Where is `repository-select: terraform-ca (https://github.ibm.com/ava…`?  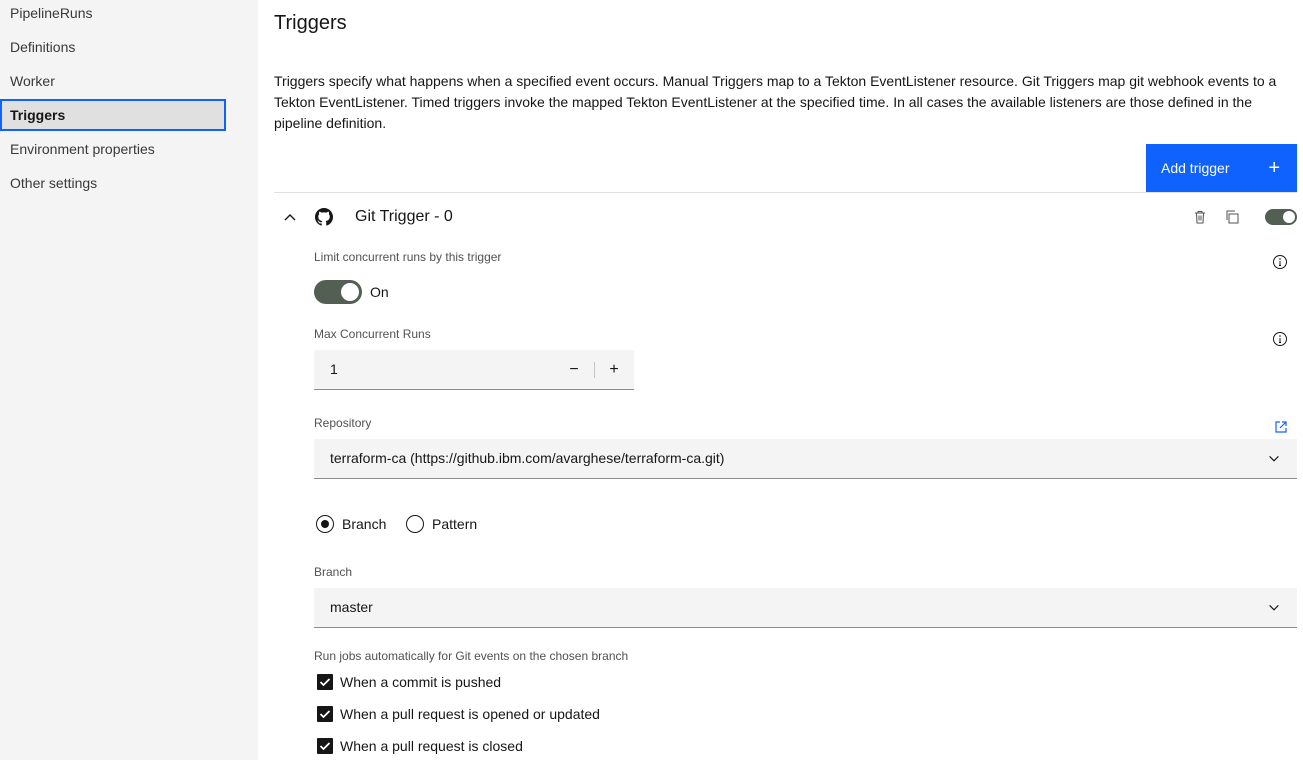
repository-select: terraform-ca (https://github.ibm.com/ava… is located at coordinates (805, 459).